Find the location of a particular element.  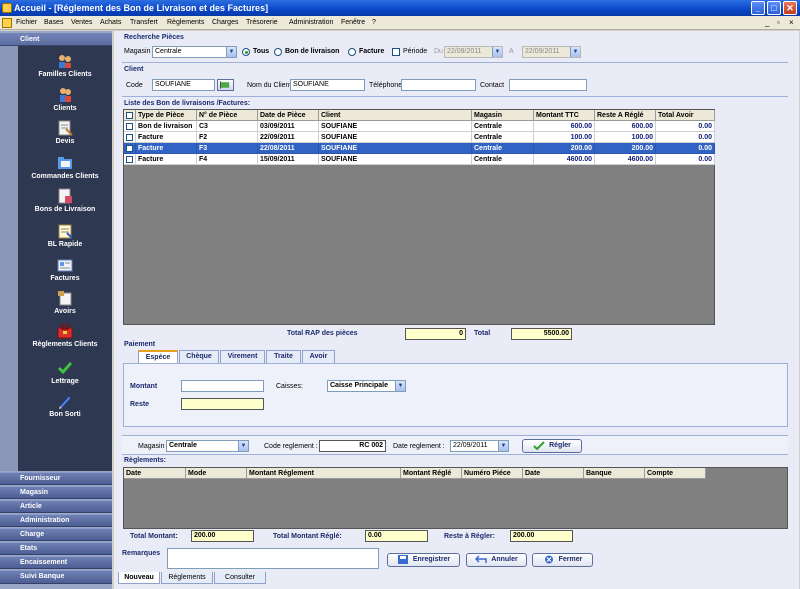

sidebar-item-bon-sorti: Bon Sorti is located at coordinates (65, 405).